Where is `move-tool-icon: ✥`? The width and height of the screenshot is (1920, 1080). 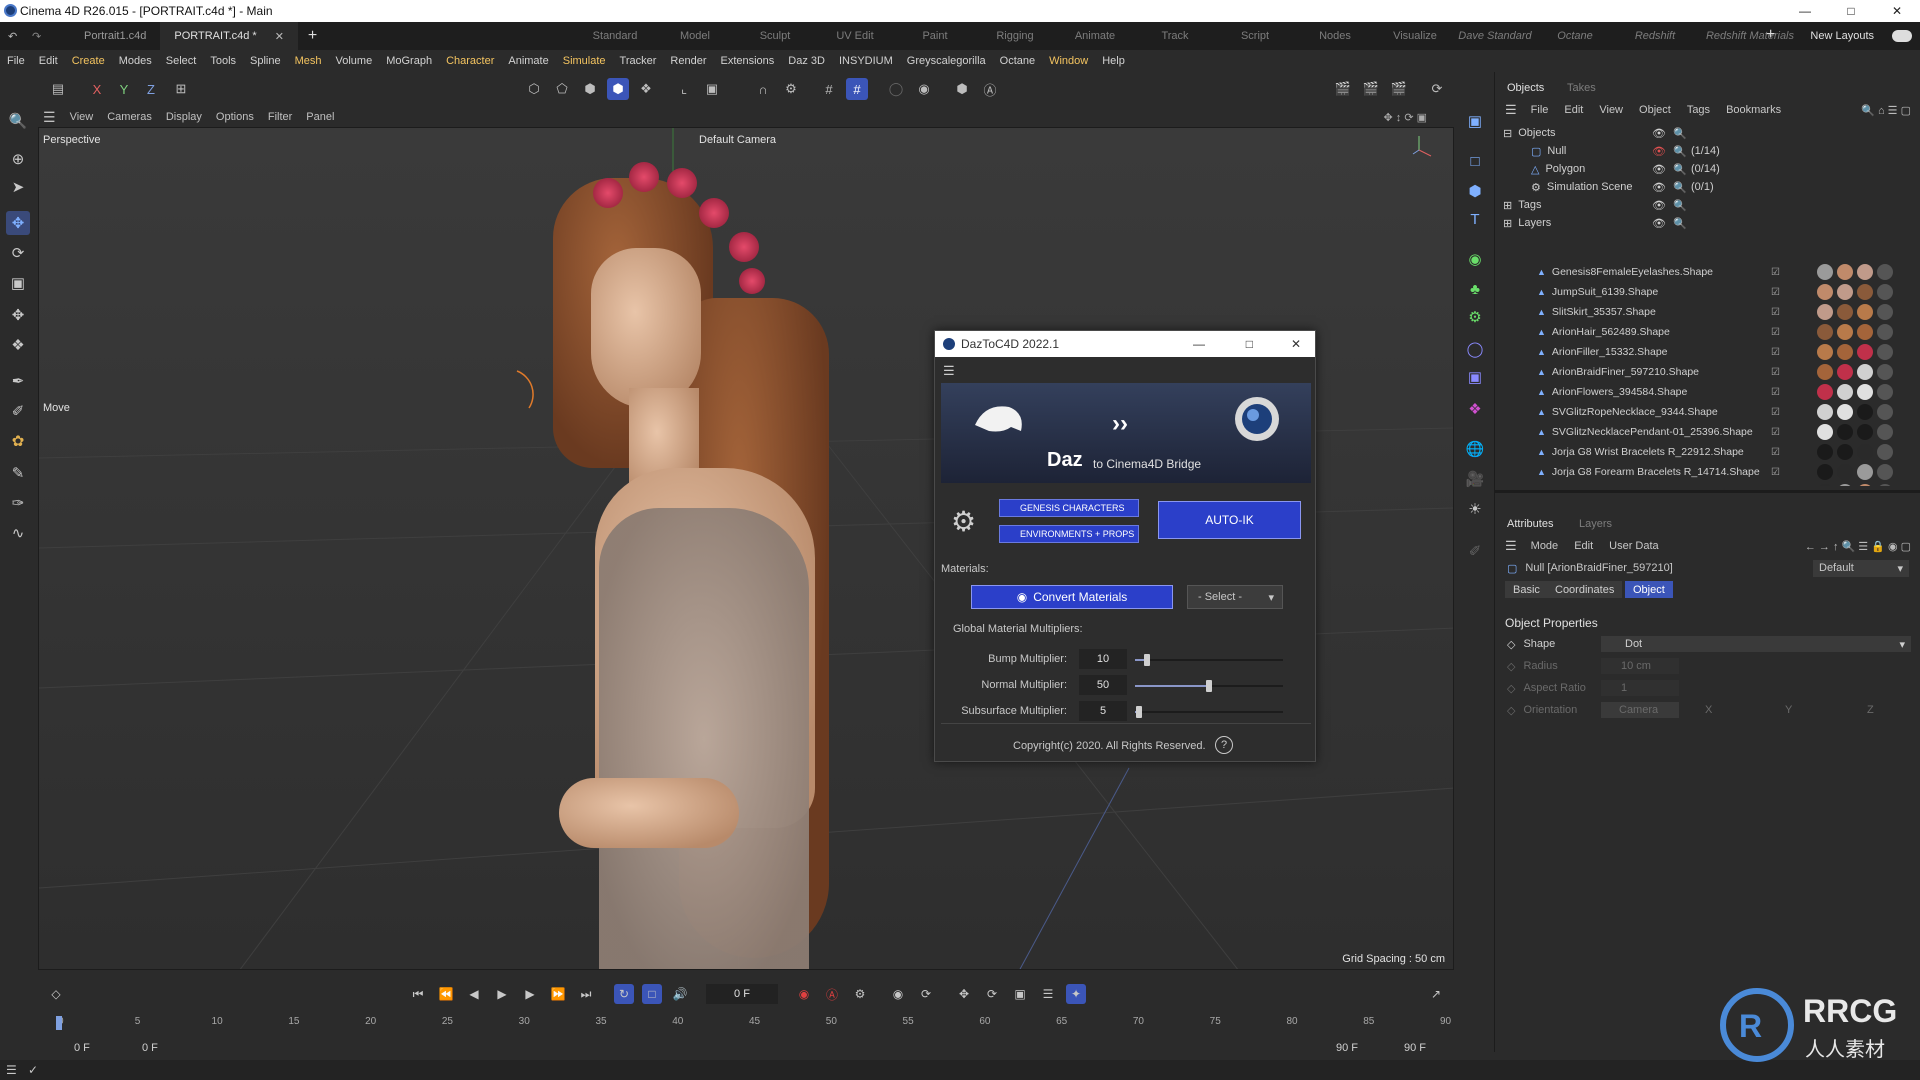 move-tool-icon: ✥ is located at coordinates (18, 223).